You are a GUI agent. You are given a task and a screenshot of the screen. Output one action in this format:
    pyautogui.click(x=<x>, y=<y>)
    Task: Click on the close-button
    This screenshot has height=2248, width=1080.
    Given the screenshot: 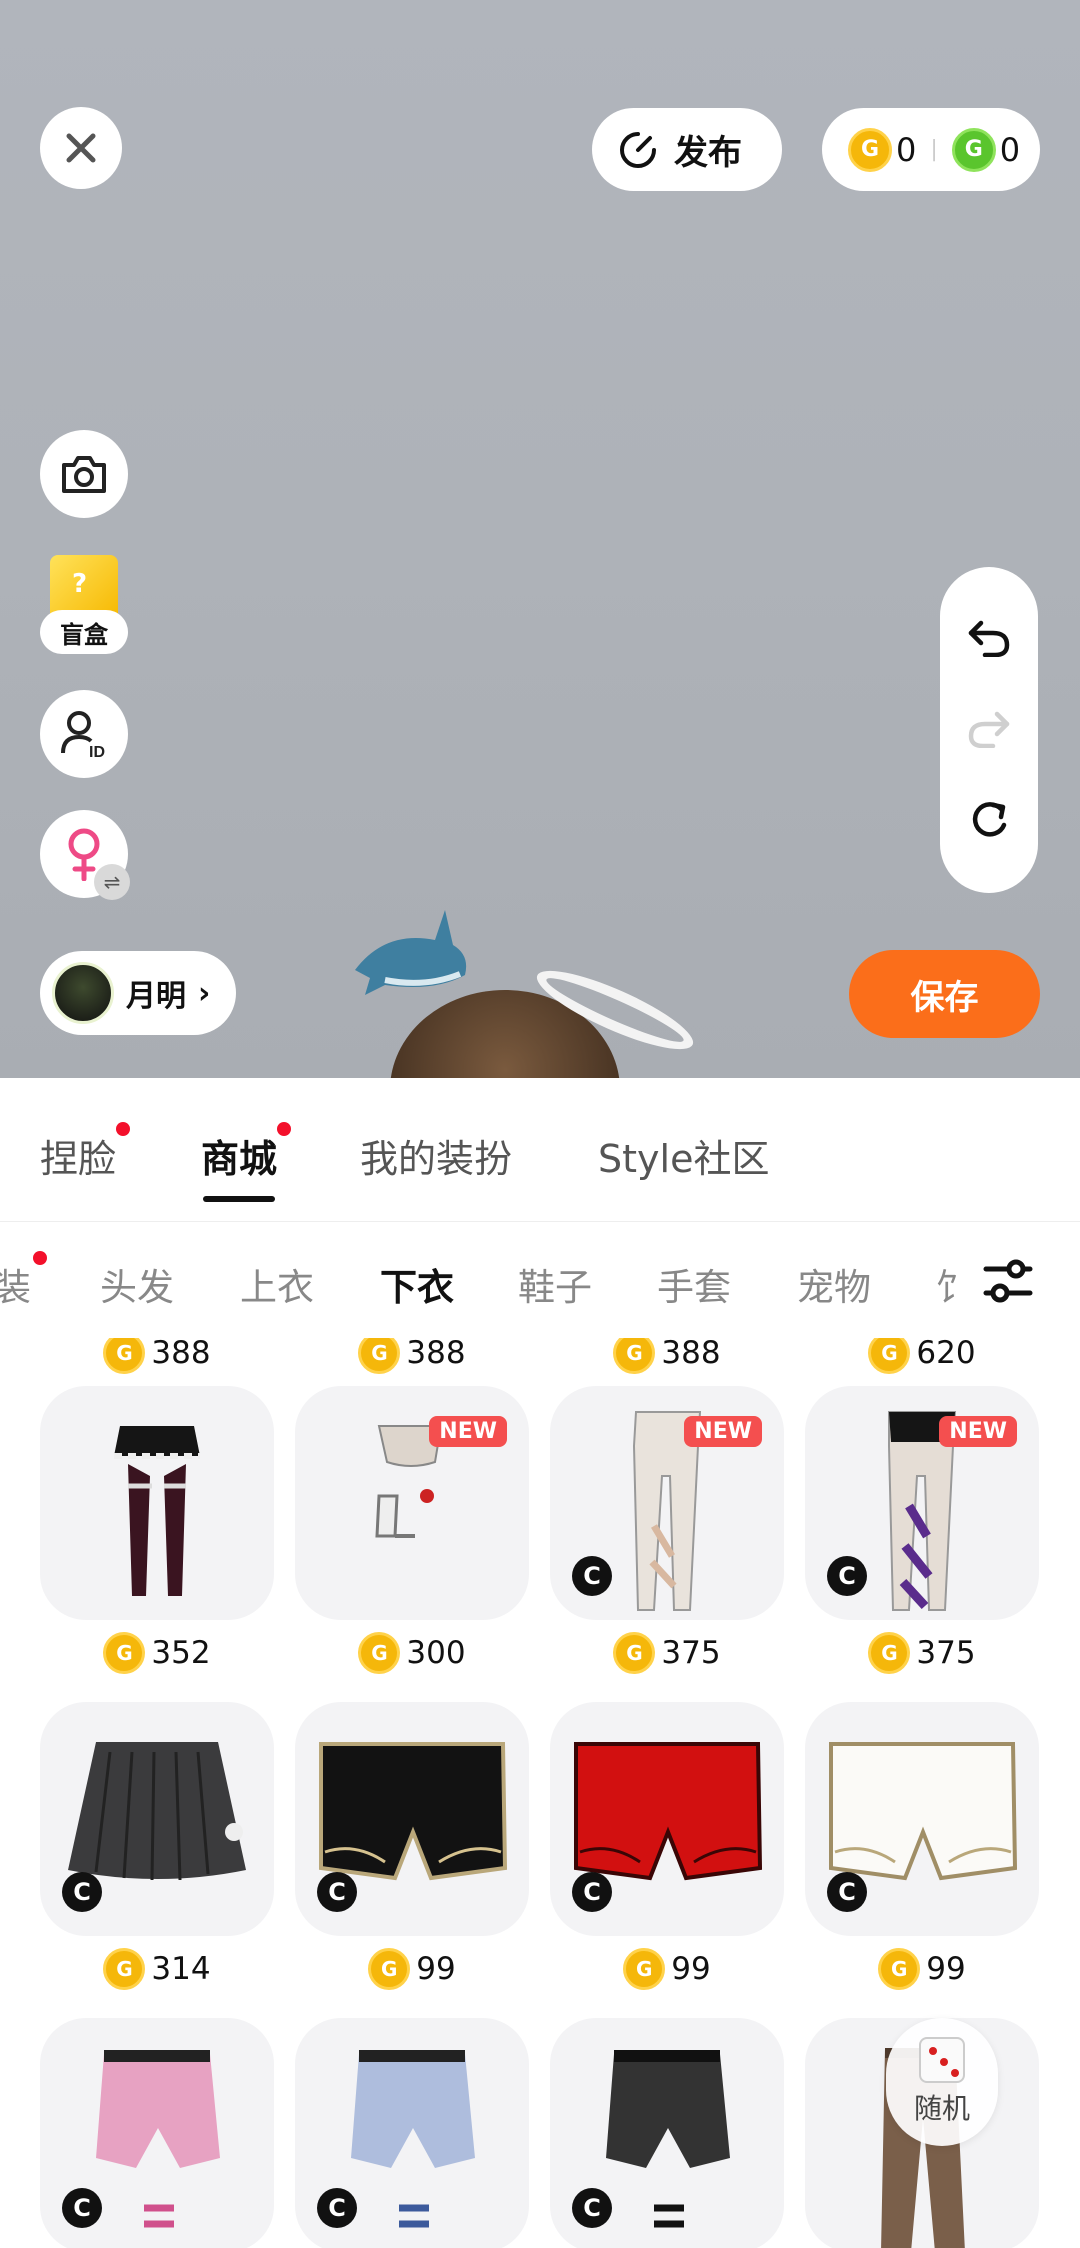 What is the action you would take?
    pyautogui.click(x=81, y=148)
    